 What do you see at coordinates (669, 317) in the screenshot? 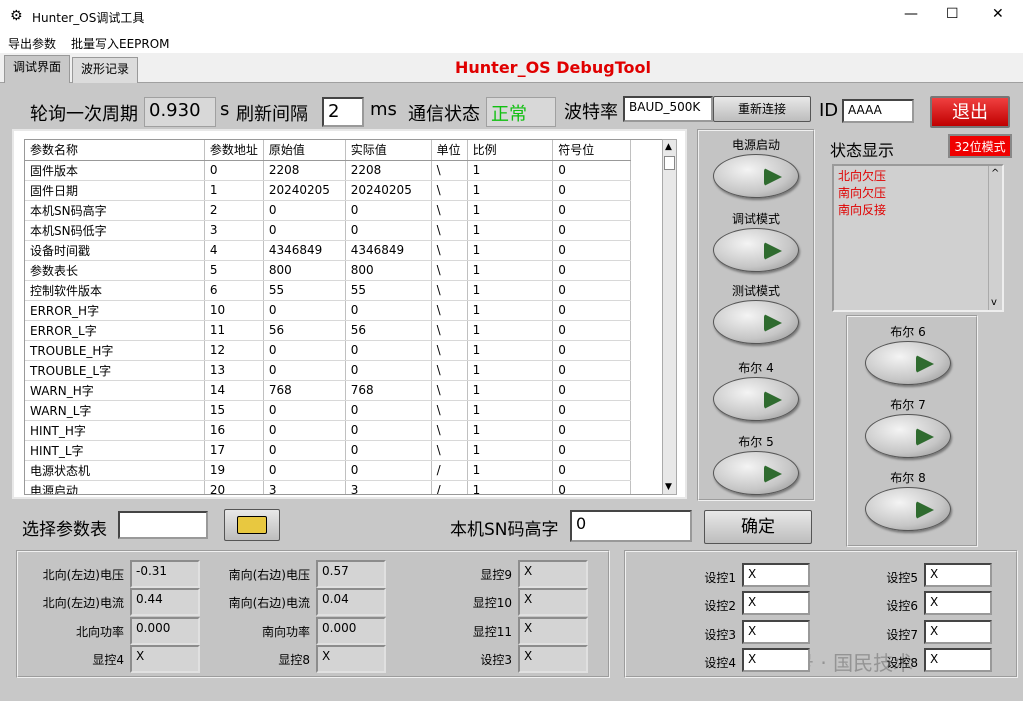
I see `table-scrollbar: ▲ ▼` at bounding box center [669, 317].